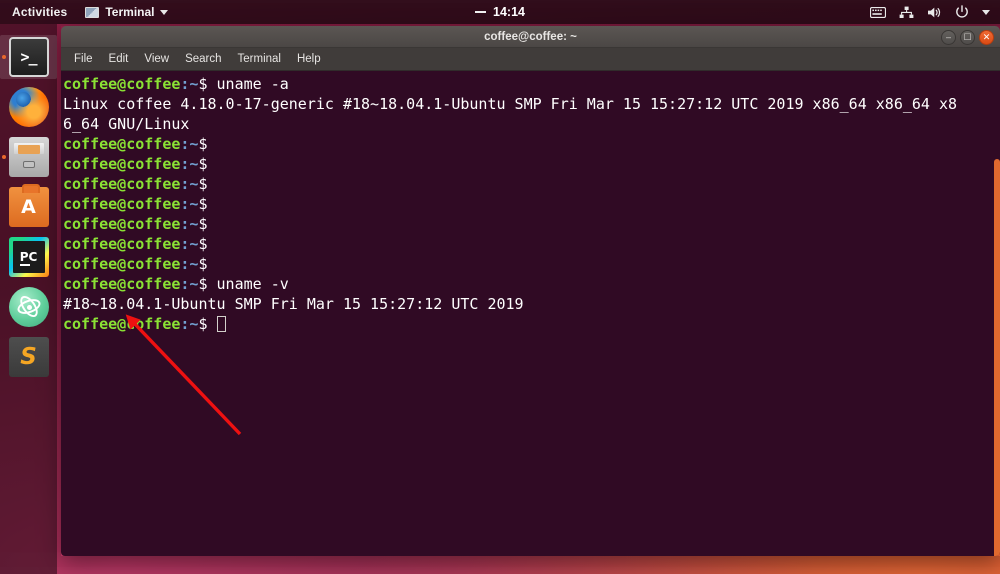 The height and width of the screenshot is (574, 1000). Describe the element at coordinates (126, 124) in the screenshot. I see `terminal-output-text: 6_64 GNU/Linux` at that location.